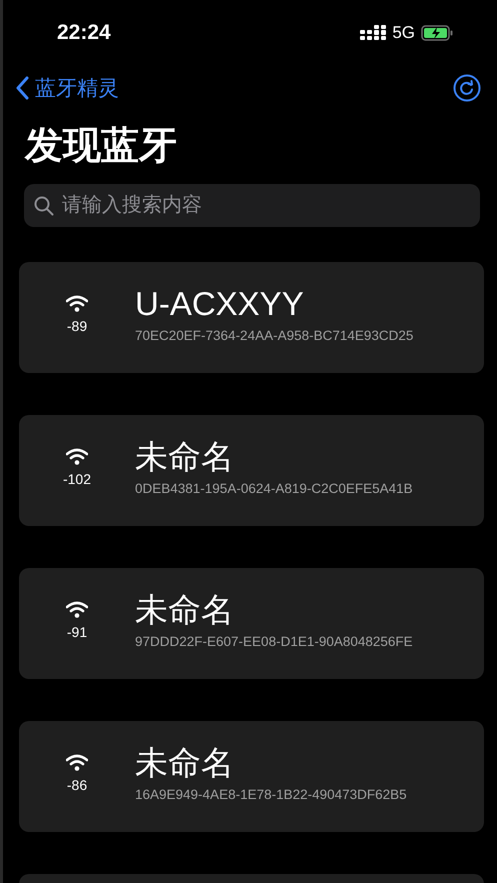 The height and width of the screenshot is (883, 497). I want to click on search-field: 请输入搜索内容, so click(252, 205).